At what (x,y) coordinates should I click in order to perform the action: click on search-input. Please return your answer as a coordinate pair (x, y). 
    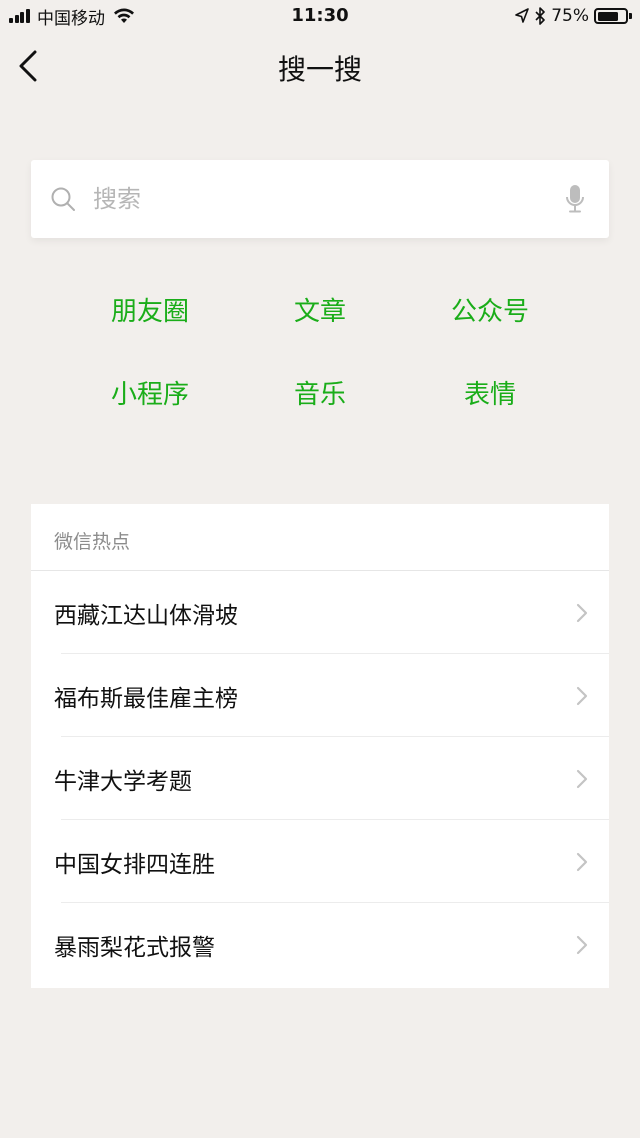
    Looking at the image, I should click on (327, 199).